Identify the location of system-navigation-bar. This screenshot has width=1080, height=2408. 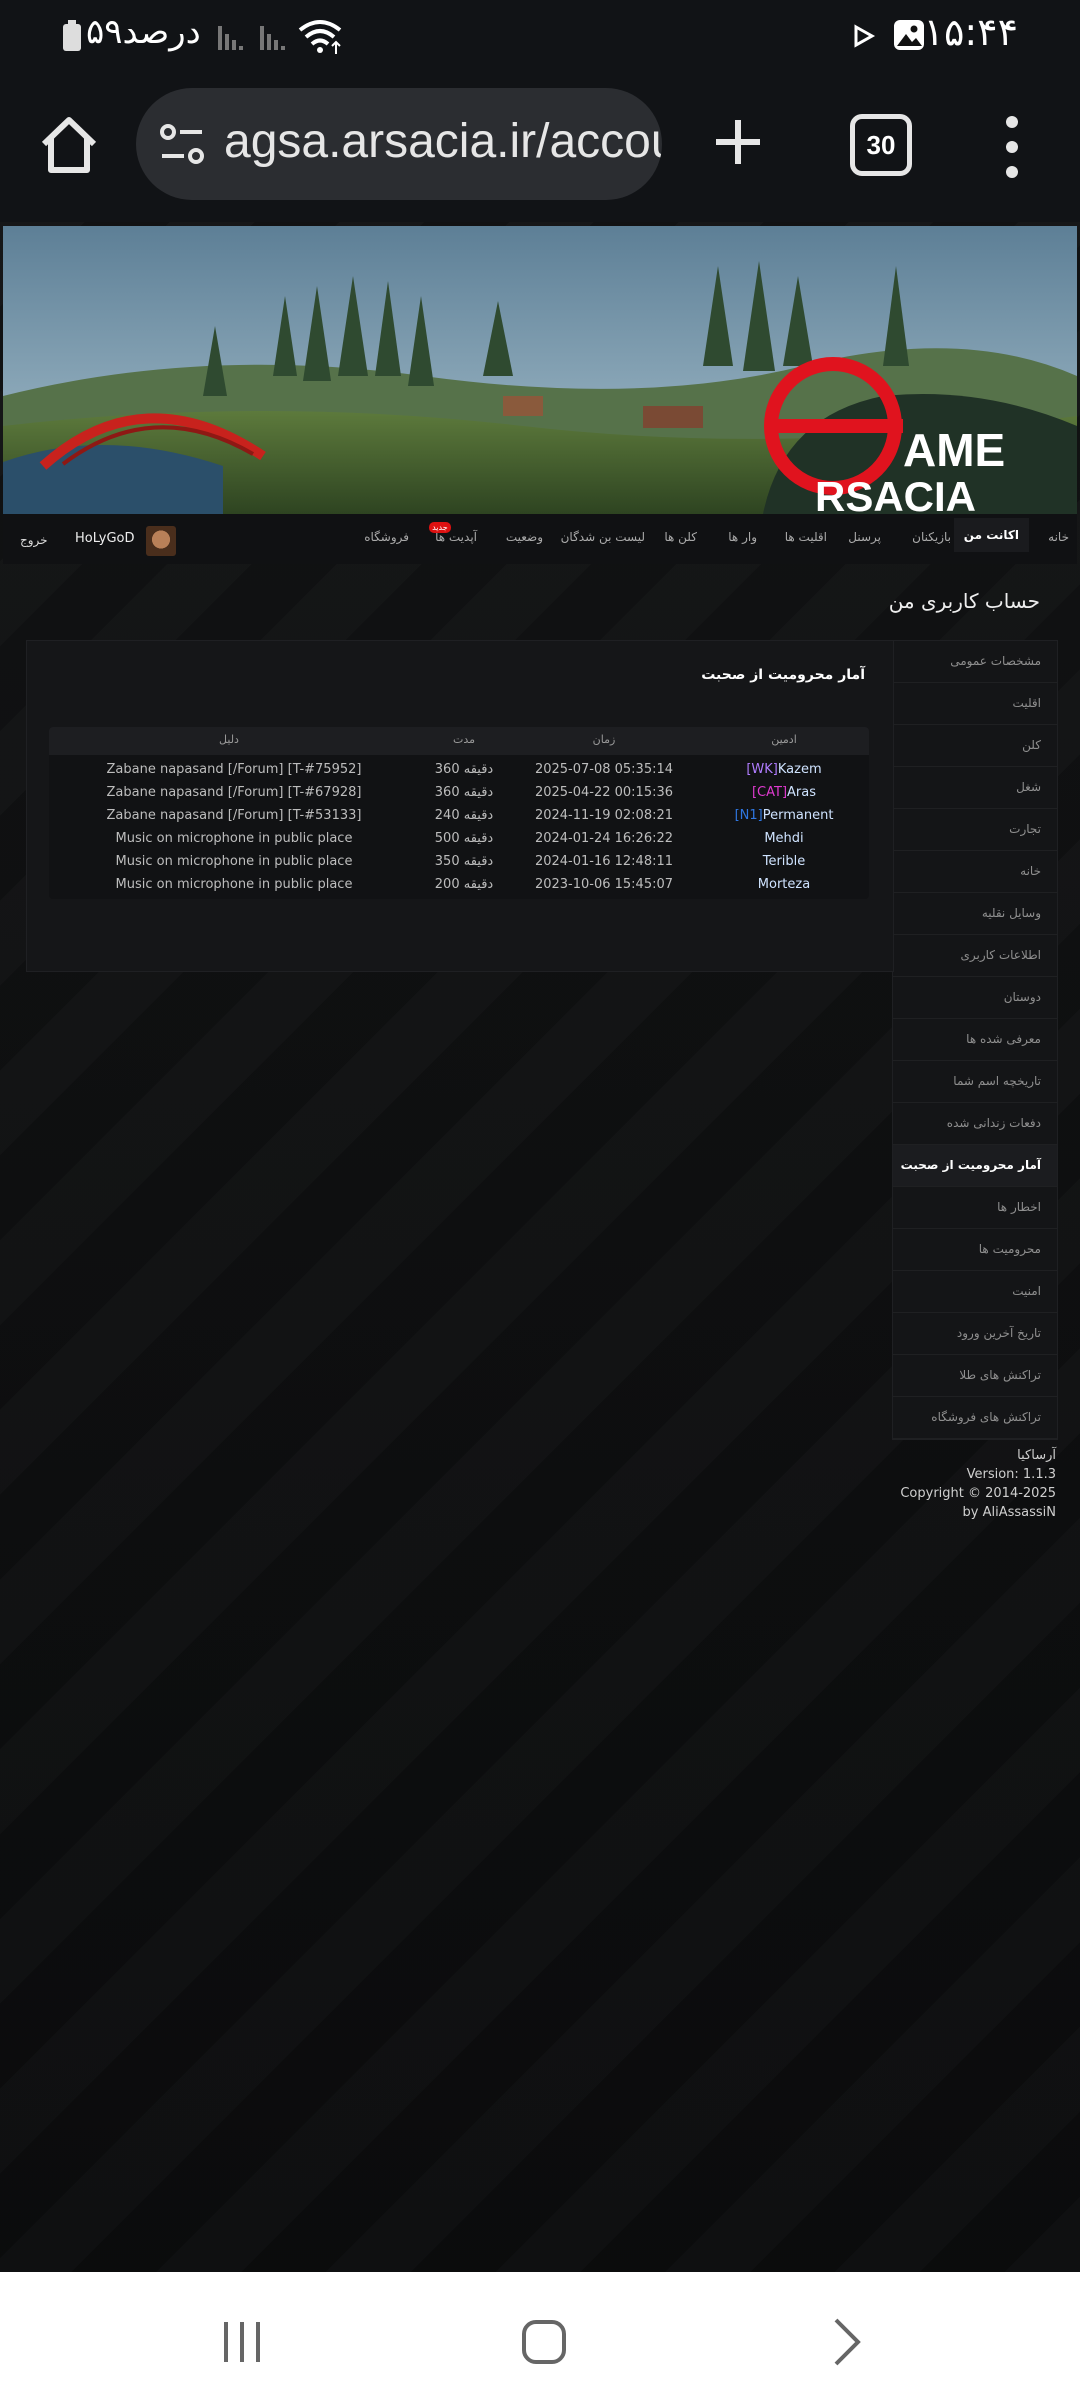
(540, 2340).